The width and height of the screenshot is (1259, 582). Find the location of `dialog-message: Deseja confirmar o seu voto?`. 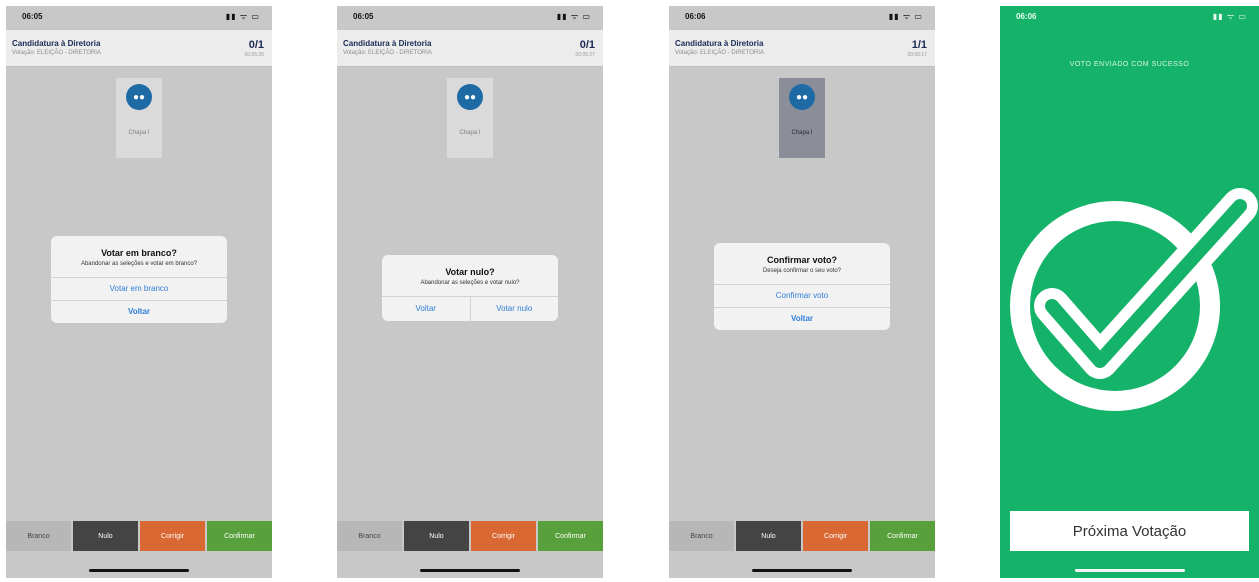

dialog-message: Deseja confirmar o seu voto? is located at coordinates (802, 271).